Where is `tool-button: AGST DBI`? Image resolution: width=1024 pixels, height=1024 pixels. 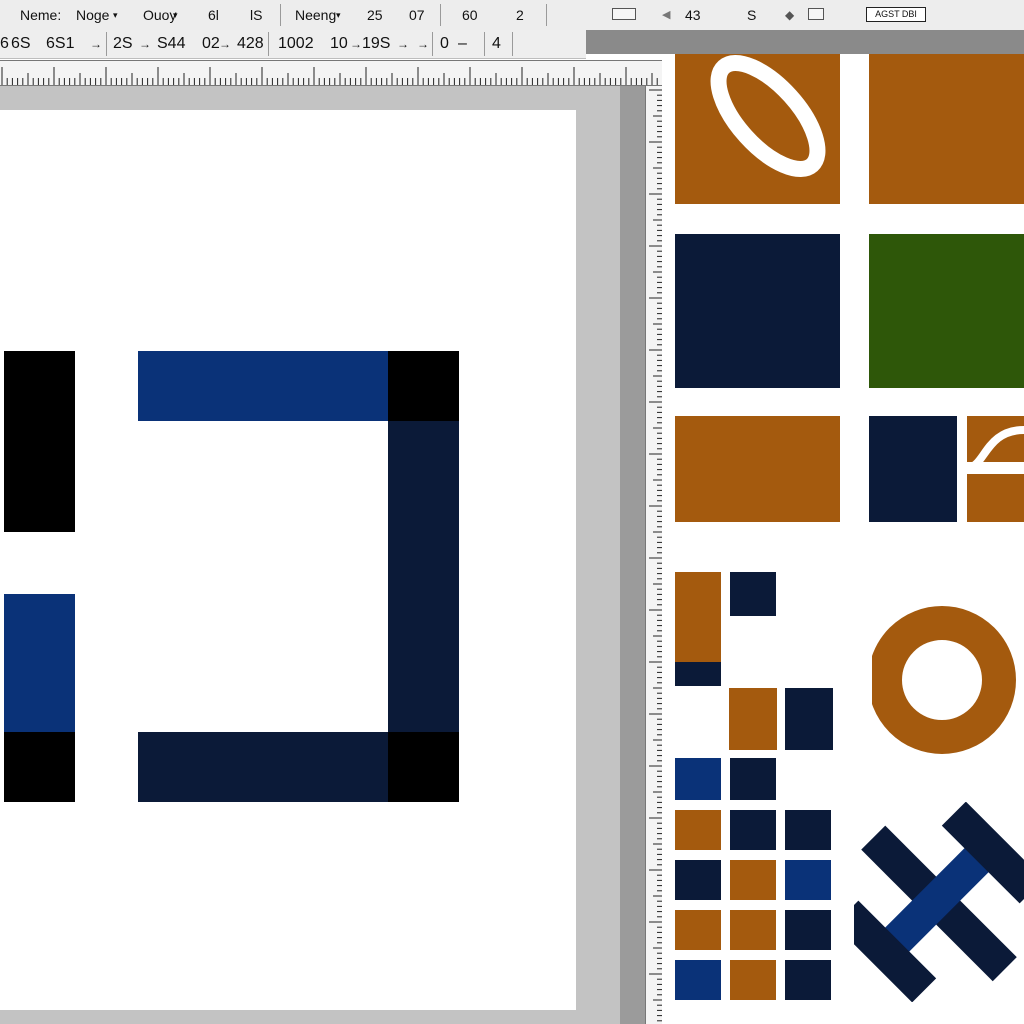
tool-button: AGST DBI is located at coordinates (896, 14).